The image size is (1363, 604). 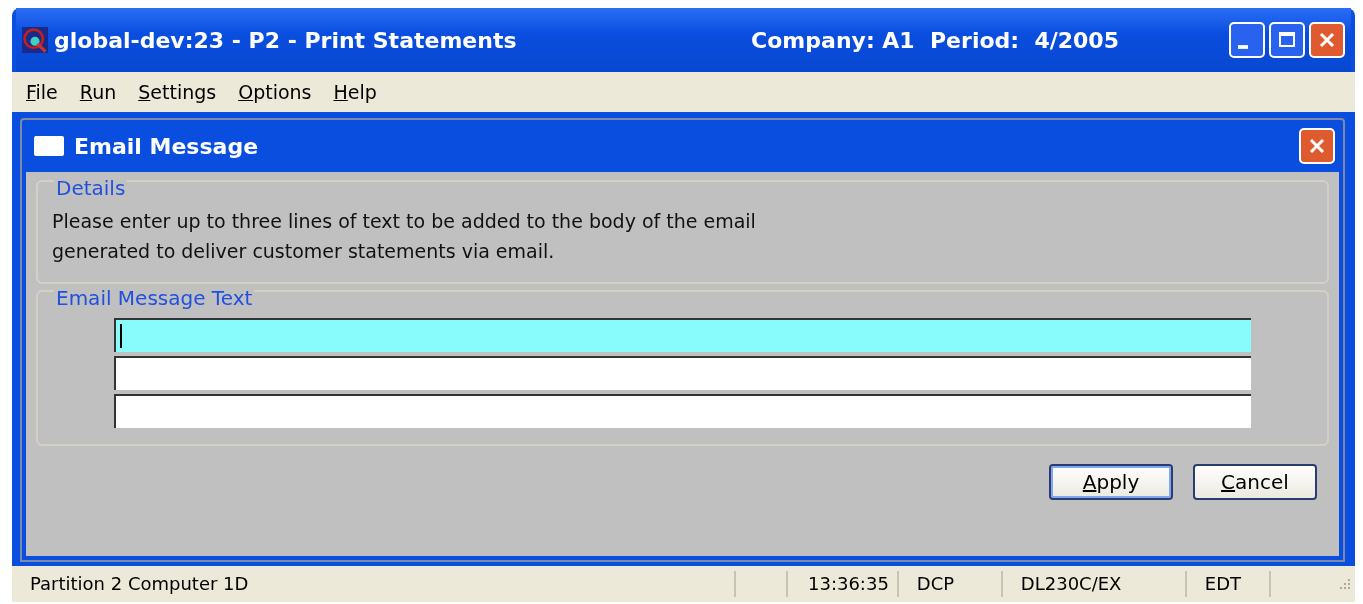 What do you see at coordinates (42, 92) in the screenshot?
I see `menu-item: File` at bounding box center [42, 92].